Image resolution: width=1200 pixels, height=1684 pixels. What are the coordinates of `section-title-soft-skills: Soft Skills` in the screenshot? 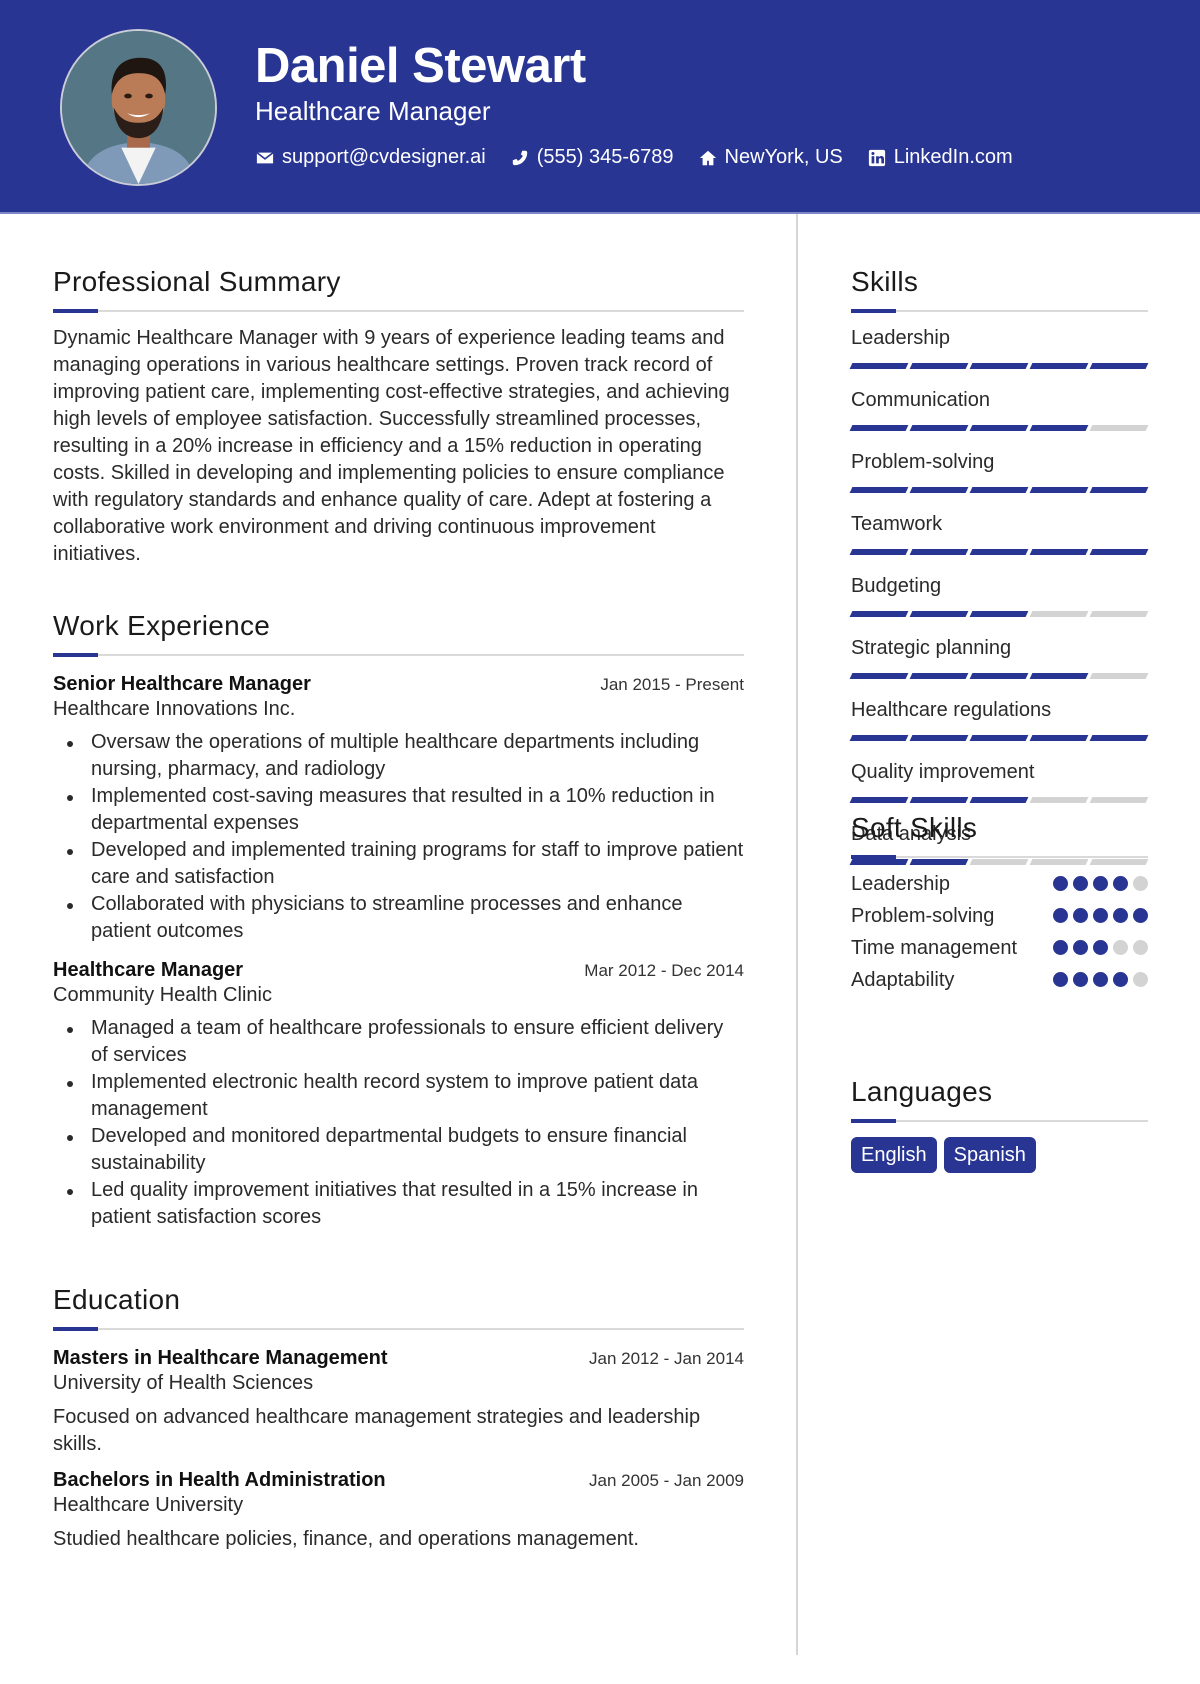 It's located at (914, 827).